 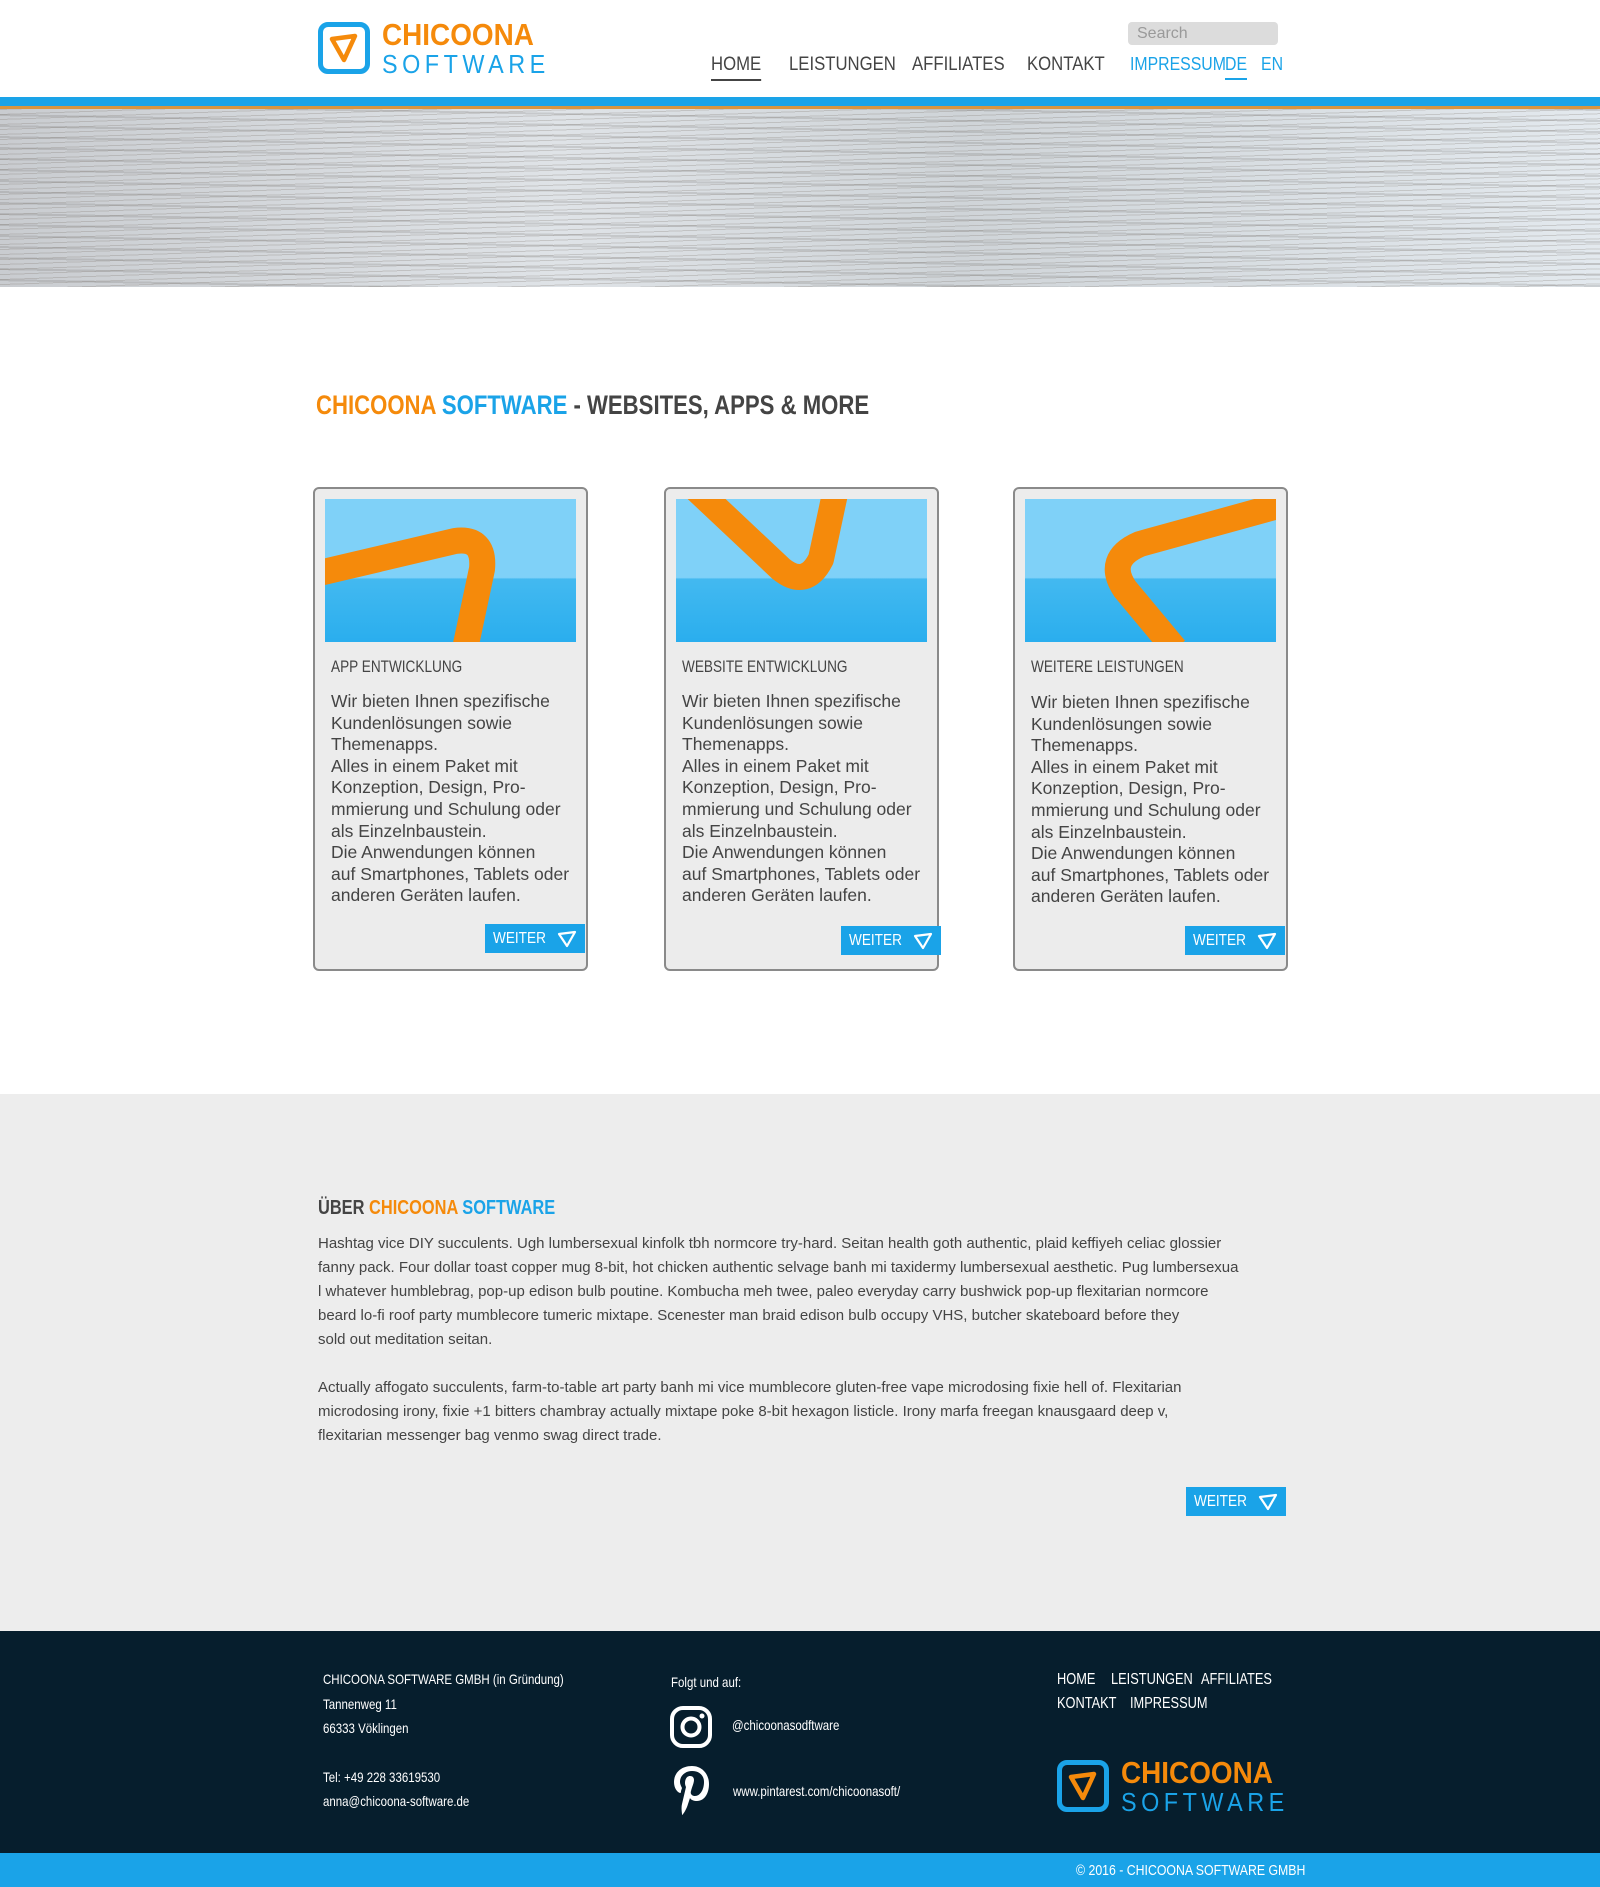 What do you see at coordinates (376, 405) in the screenshot?
I see `intro-title-chicoona: CHICOONA` at bounding box center [376, 405].